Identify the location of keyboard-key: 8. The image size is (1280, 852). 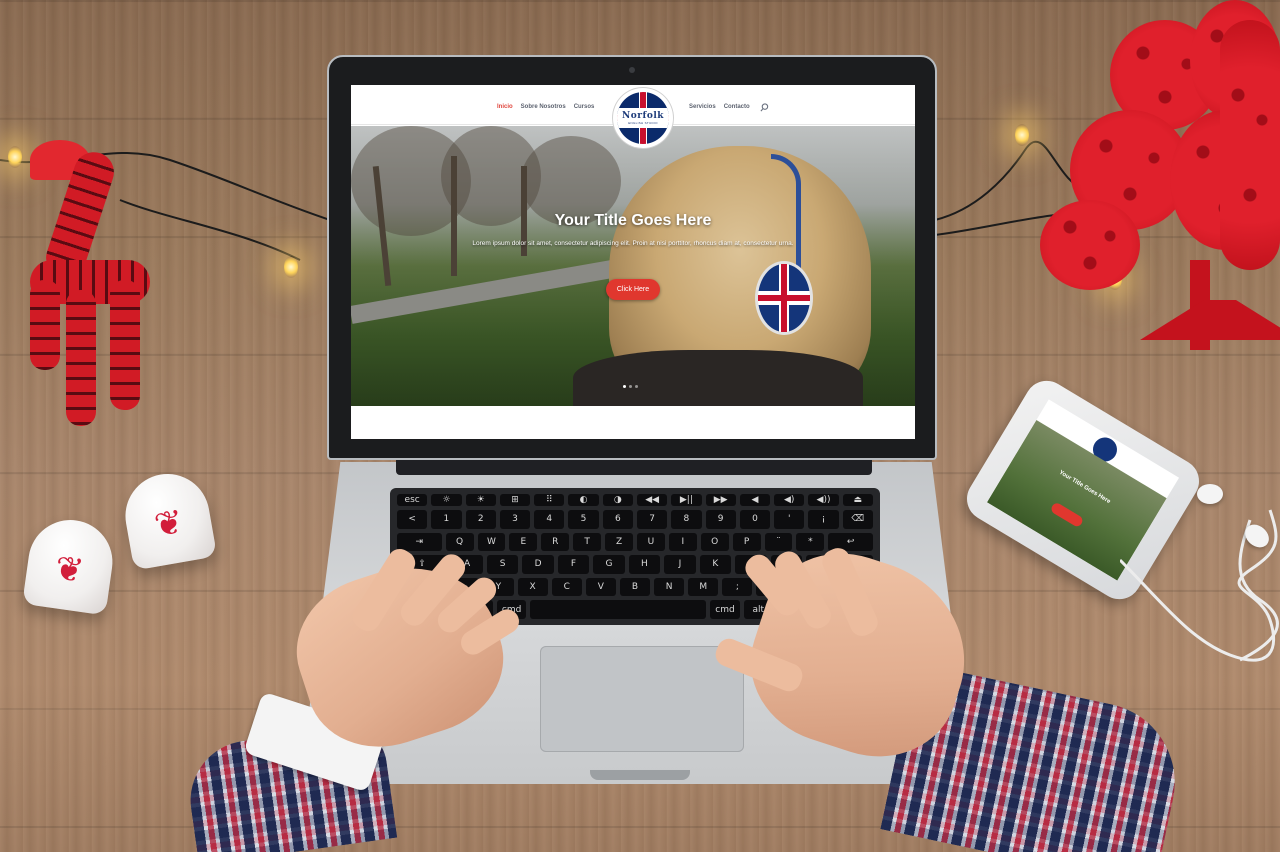
(686, 519).